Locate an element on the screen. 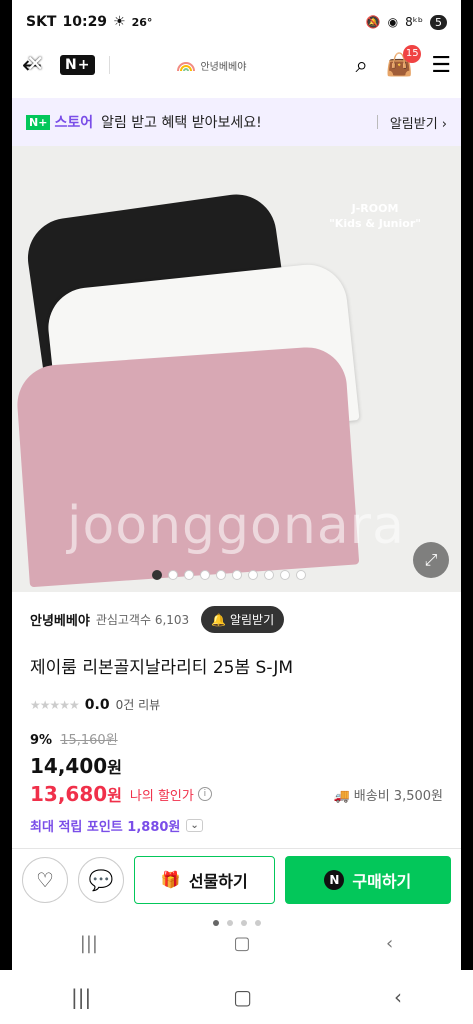 The width and height of the screenshot is (473, 1024). watermark: joonggonara is located at coordinates (236, 526).